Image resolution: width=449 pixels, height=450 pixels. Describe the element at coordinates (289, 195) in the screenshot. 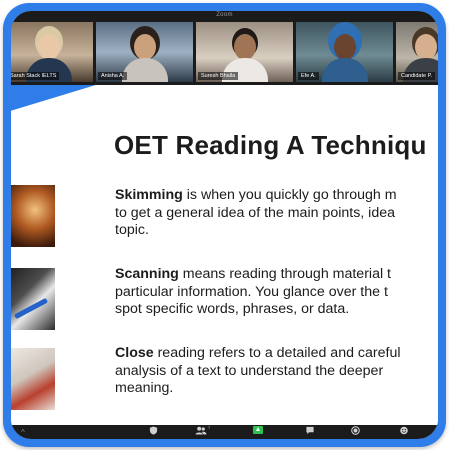

I see `paragraph-text: is when you quickly go through m` at that location.